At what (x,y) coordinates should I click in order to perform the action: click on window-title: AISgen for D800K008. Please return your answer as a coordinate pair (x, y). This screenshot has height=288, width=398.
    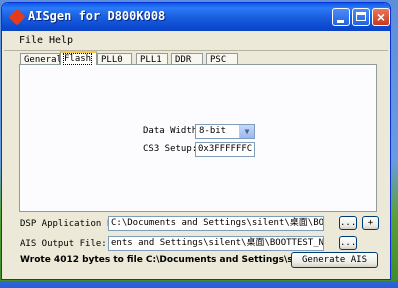
    Looking at the image, I should click on (97, 16).